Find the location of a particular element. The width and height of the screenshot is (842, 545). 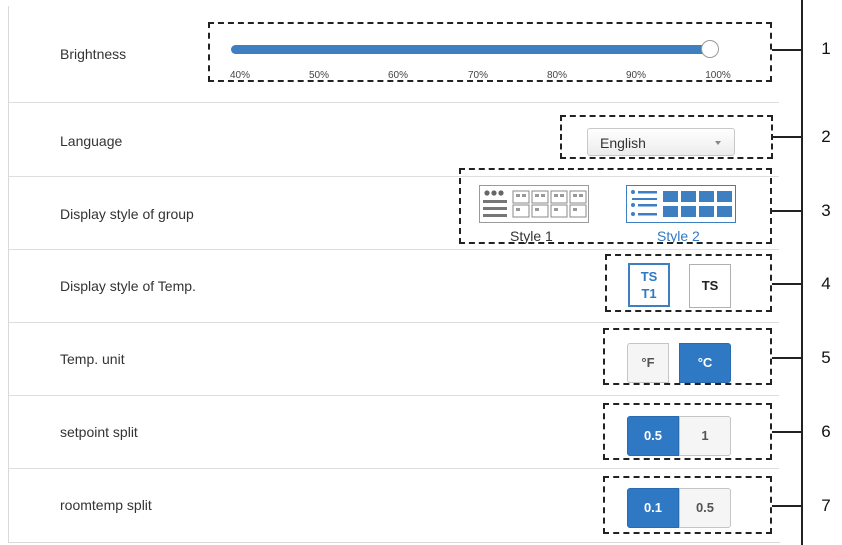

temp-unit-label: Temp. unit is located at coordinates (92, 359).